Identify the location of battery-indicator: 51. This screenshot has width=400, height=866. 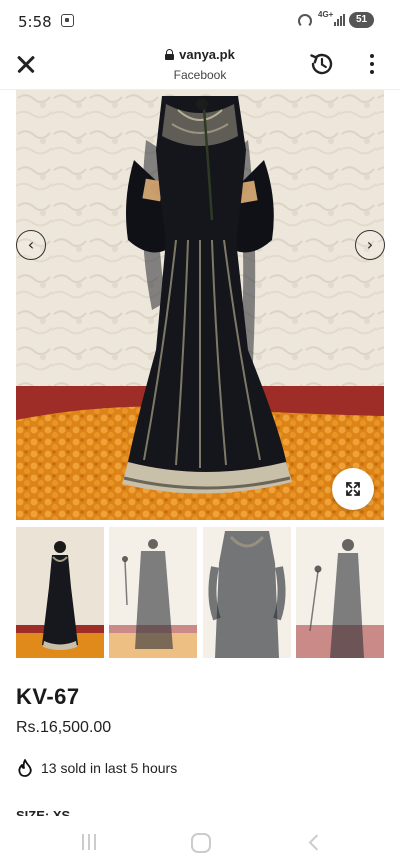
(361, 20).